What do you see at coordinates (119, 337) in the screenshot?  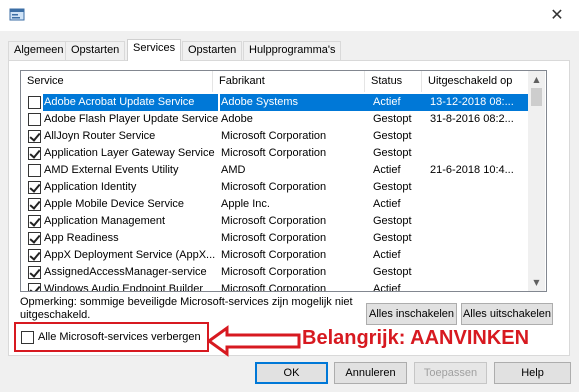 I see `hide-microsoft-services-label: Alle Microsoft-services verbergen` at bounding box center [119, 337].